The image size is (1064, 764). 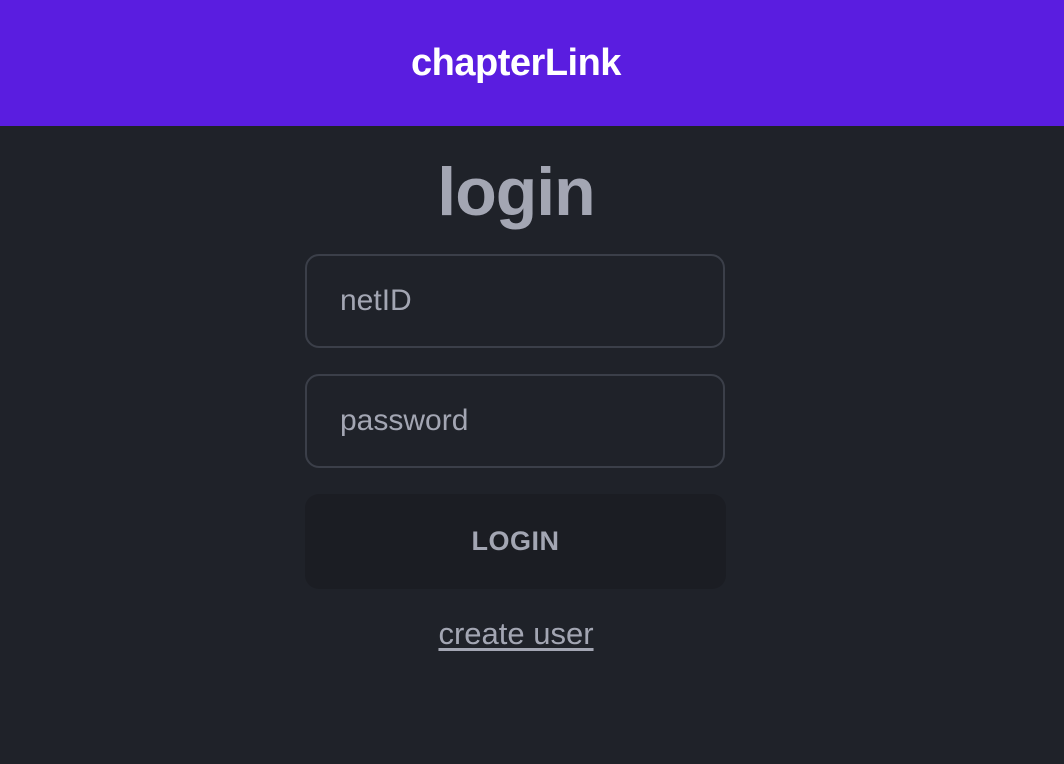 I want to click on netid-input, so click(x=515, y=301).